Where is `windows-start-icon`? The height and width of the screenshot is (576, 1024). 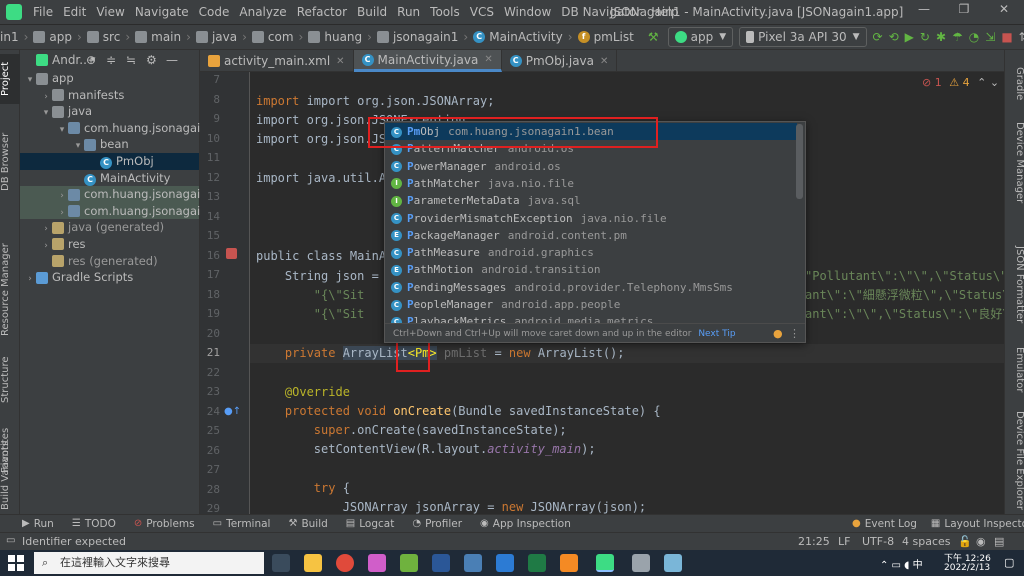 windows-start-icon is located at coordinates (16, 563).